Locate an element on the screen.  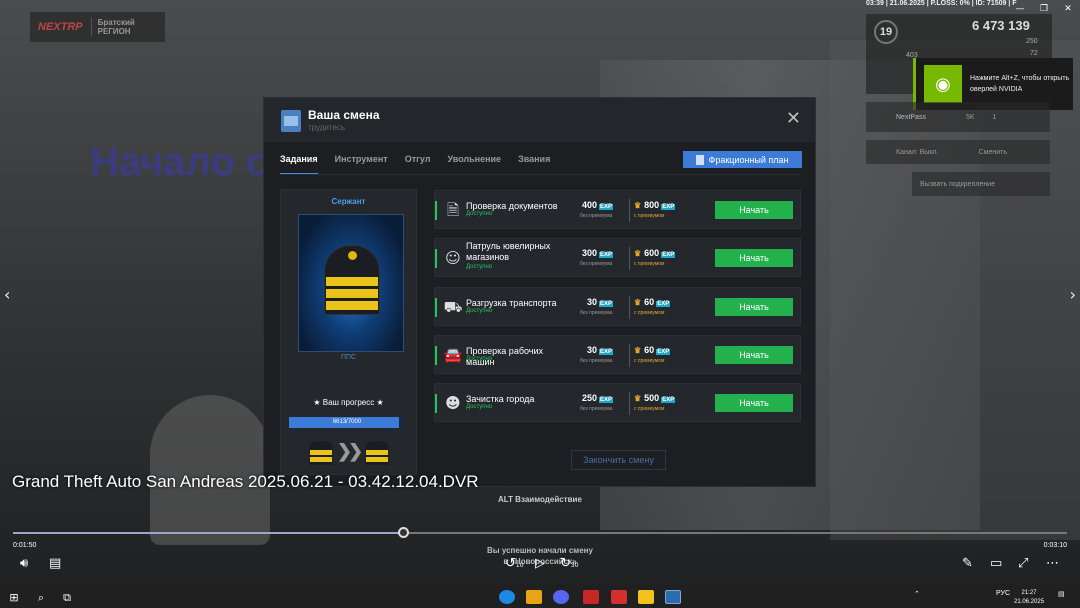
tab-ranks: Звания is located at coordinates (534, 164).